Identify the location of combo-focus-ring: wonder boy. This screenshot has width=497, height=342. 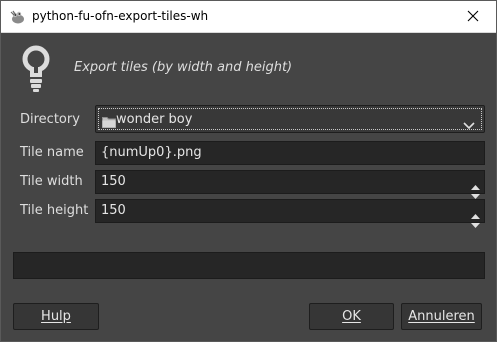
(290, 119).